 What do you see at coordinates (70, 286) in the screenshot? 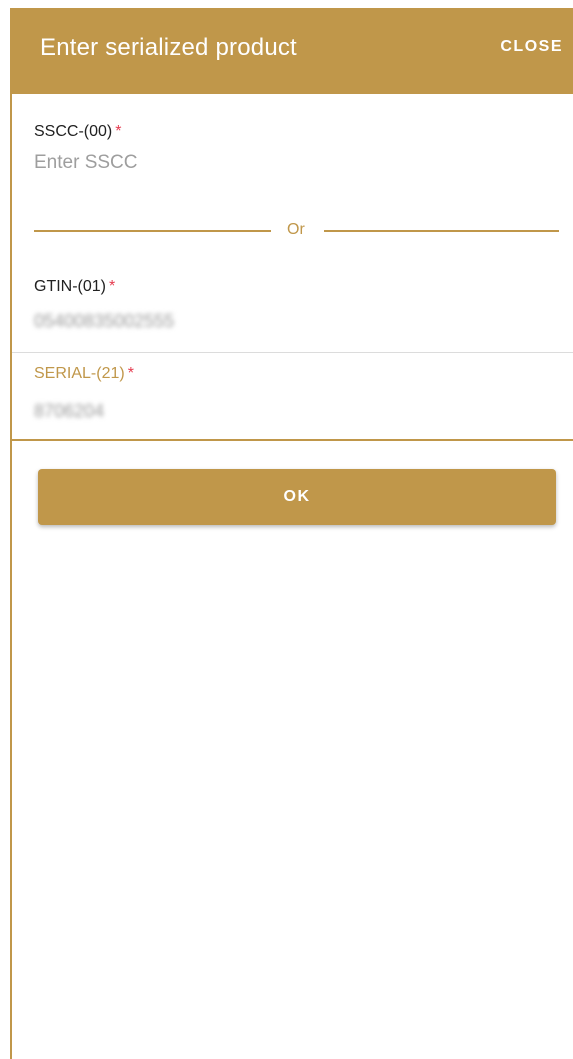
I see `gtin-label-text: GTIN-(01)` at bounding box center [70, 286].